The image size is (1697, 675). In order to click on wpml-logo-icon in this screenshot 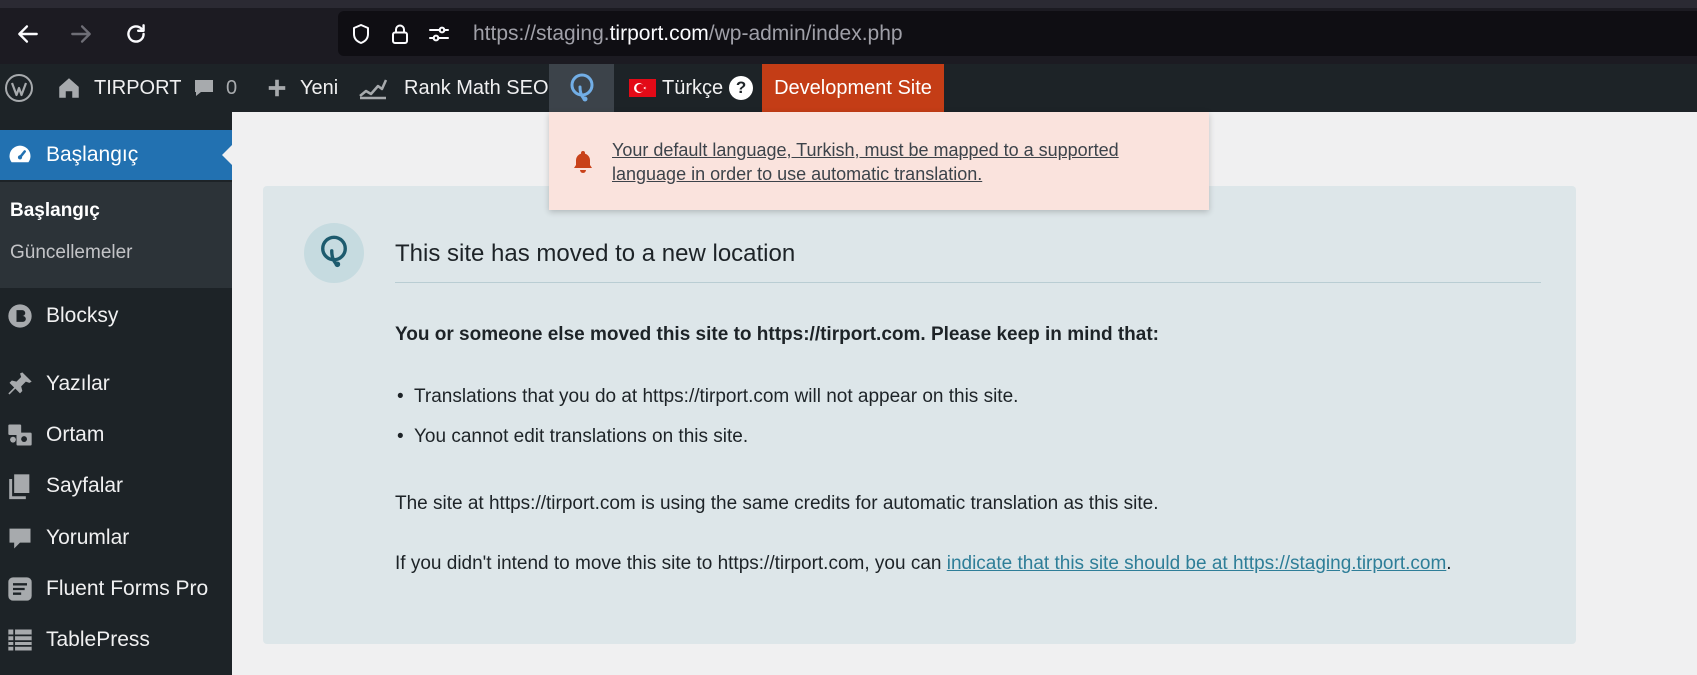, I will do `click(334, 253)`.